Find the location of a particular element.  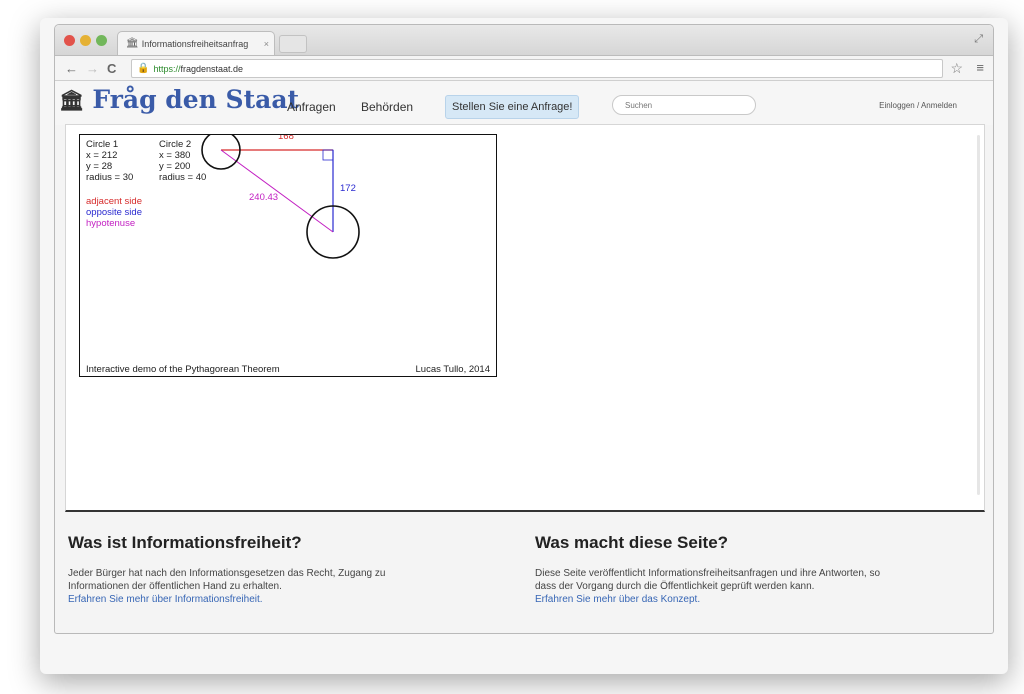

site-logo: 🏛 Fråg den Staat is located at coordinates (179, 99).